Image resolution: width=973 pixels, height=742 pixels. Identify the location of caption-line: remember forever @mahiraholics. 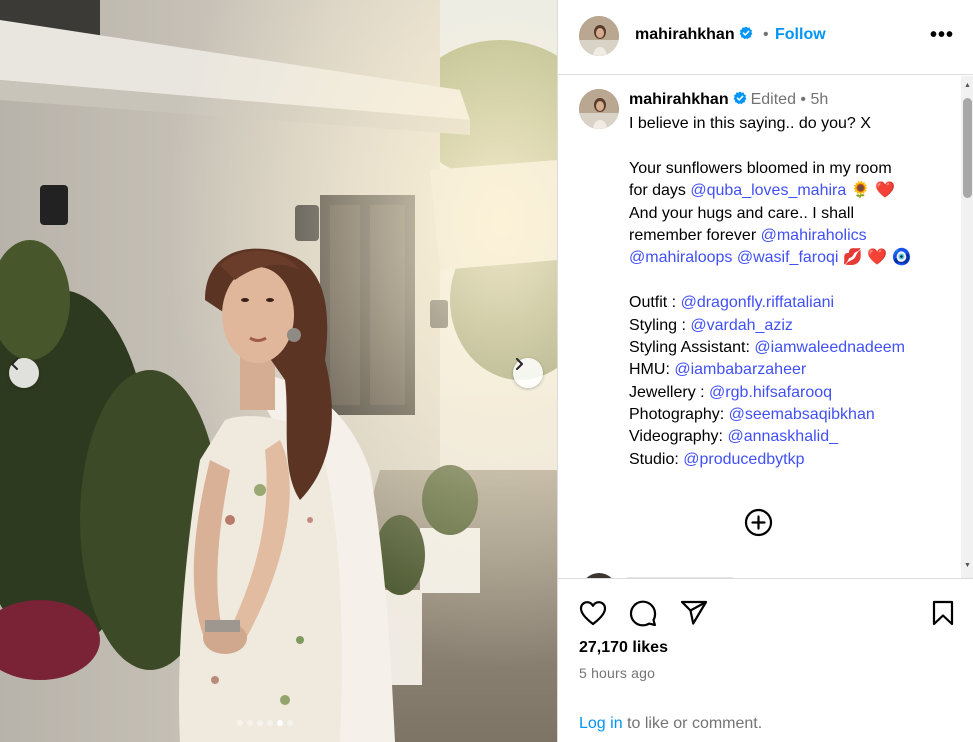
(789, 236).